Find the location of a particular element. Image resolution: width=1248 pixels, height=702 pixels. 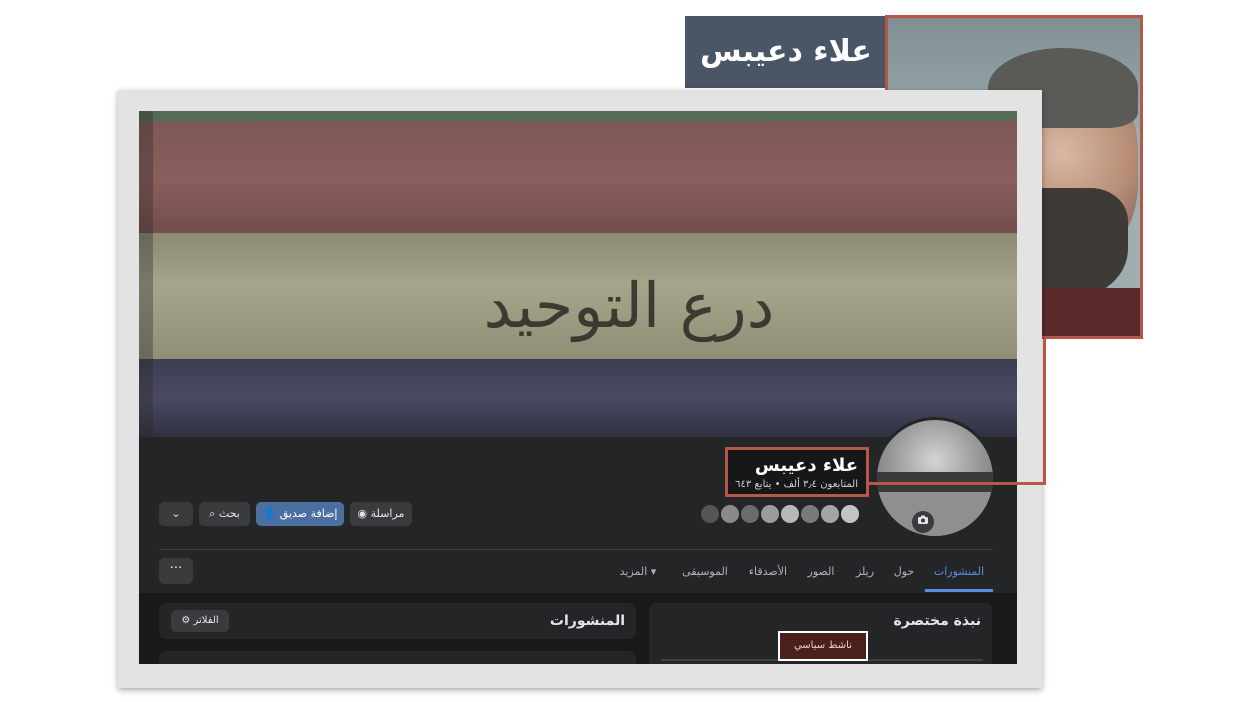

message-button: ◉ مراسلة is located at coordinates (381, 514).